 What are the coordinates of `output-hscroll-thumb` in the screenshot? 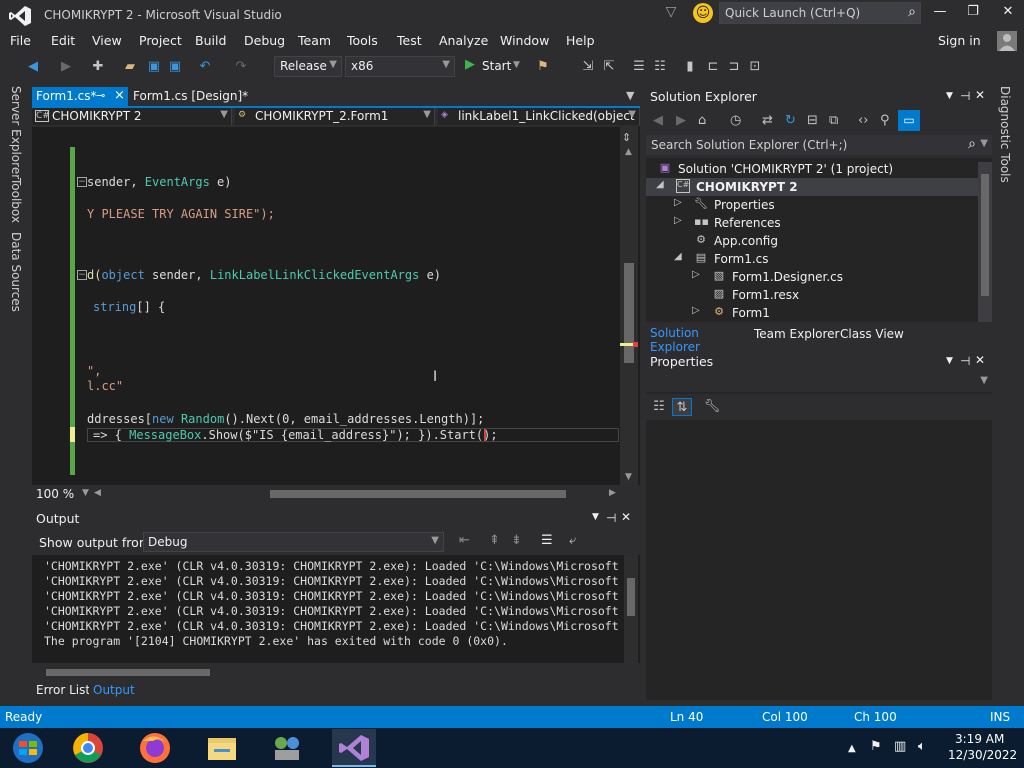 It's located at (128, 672).